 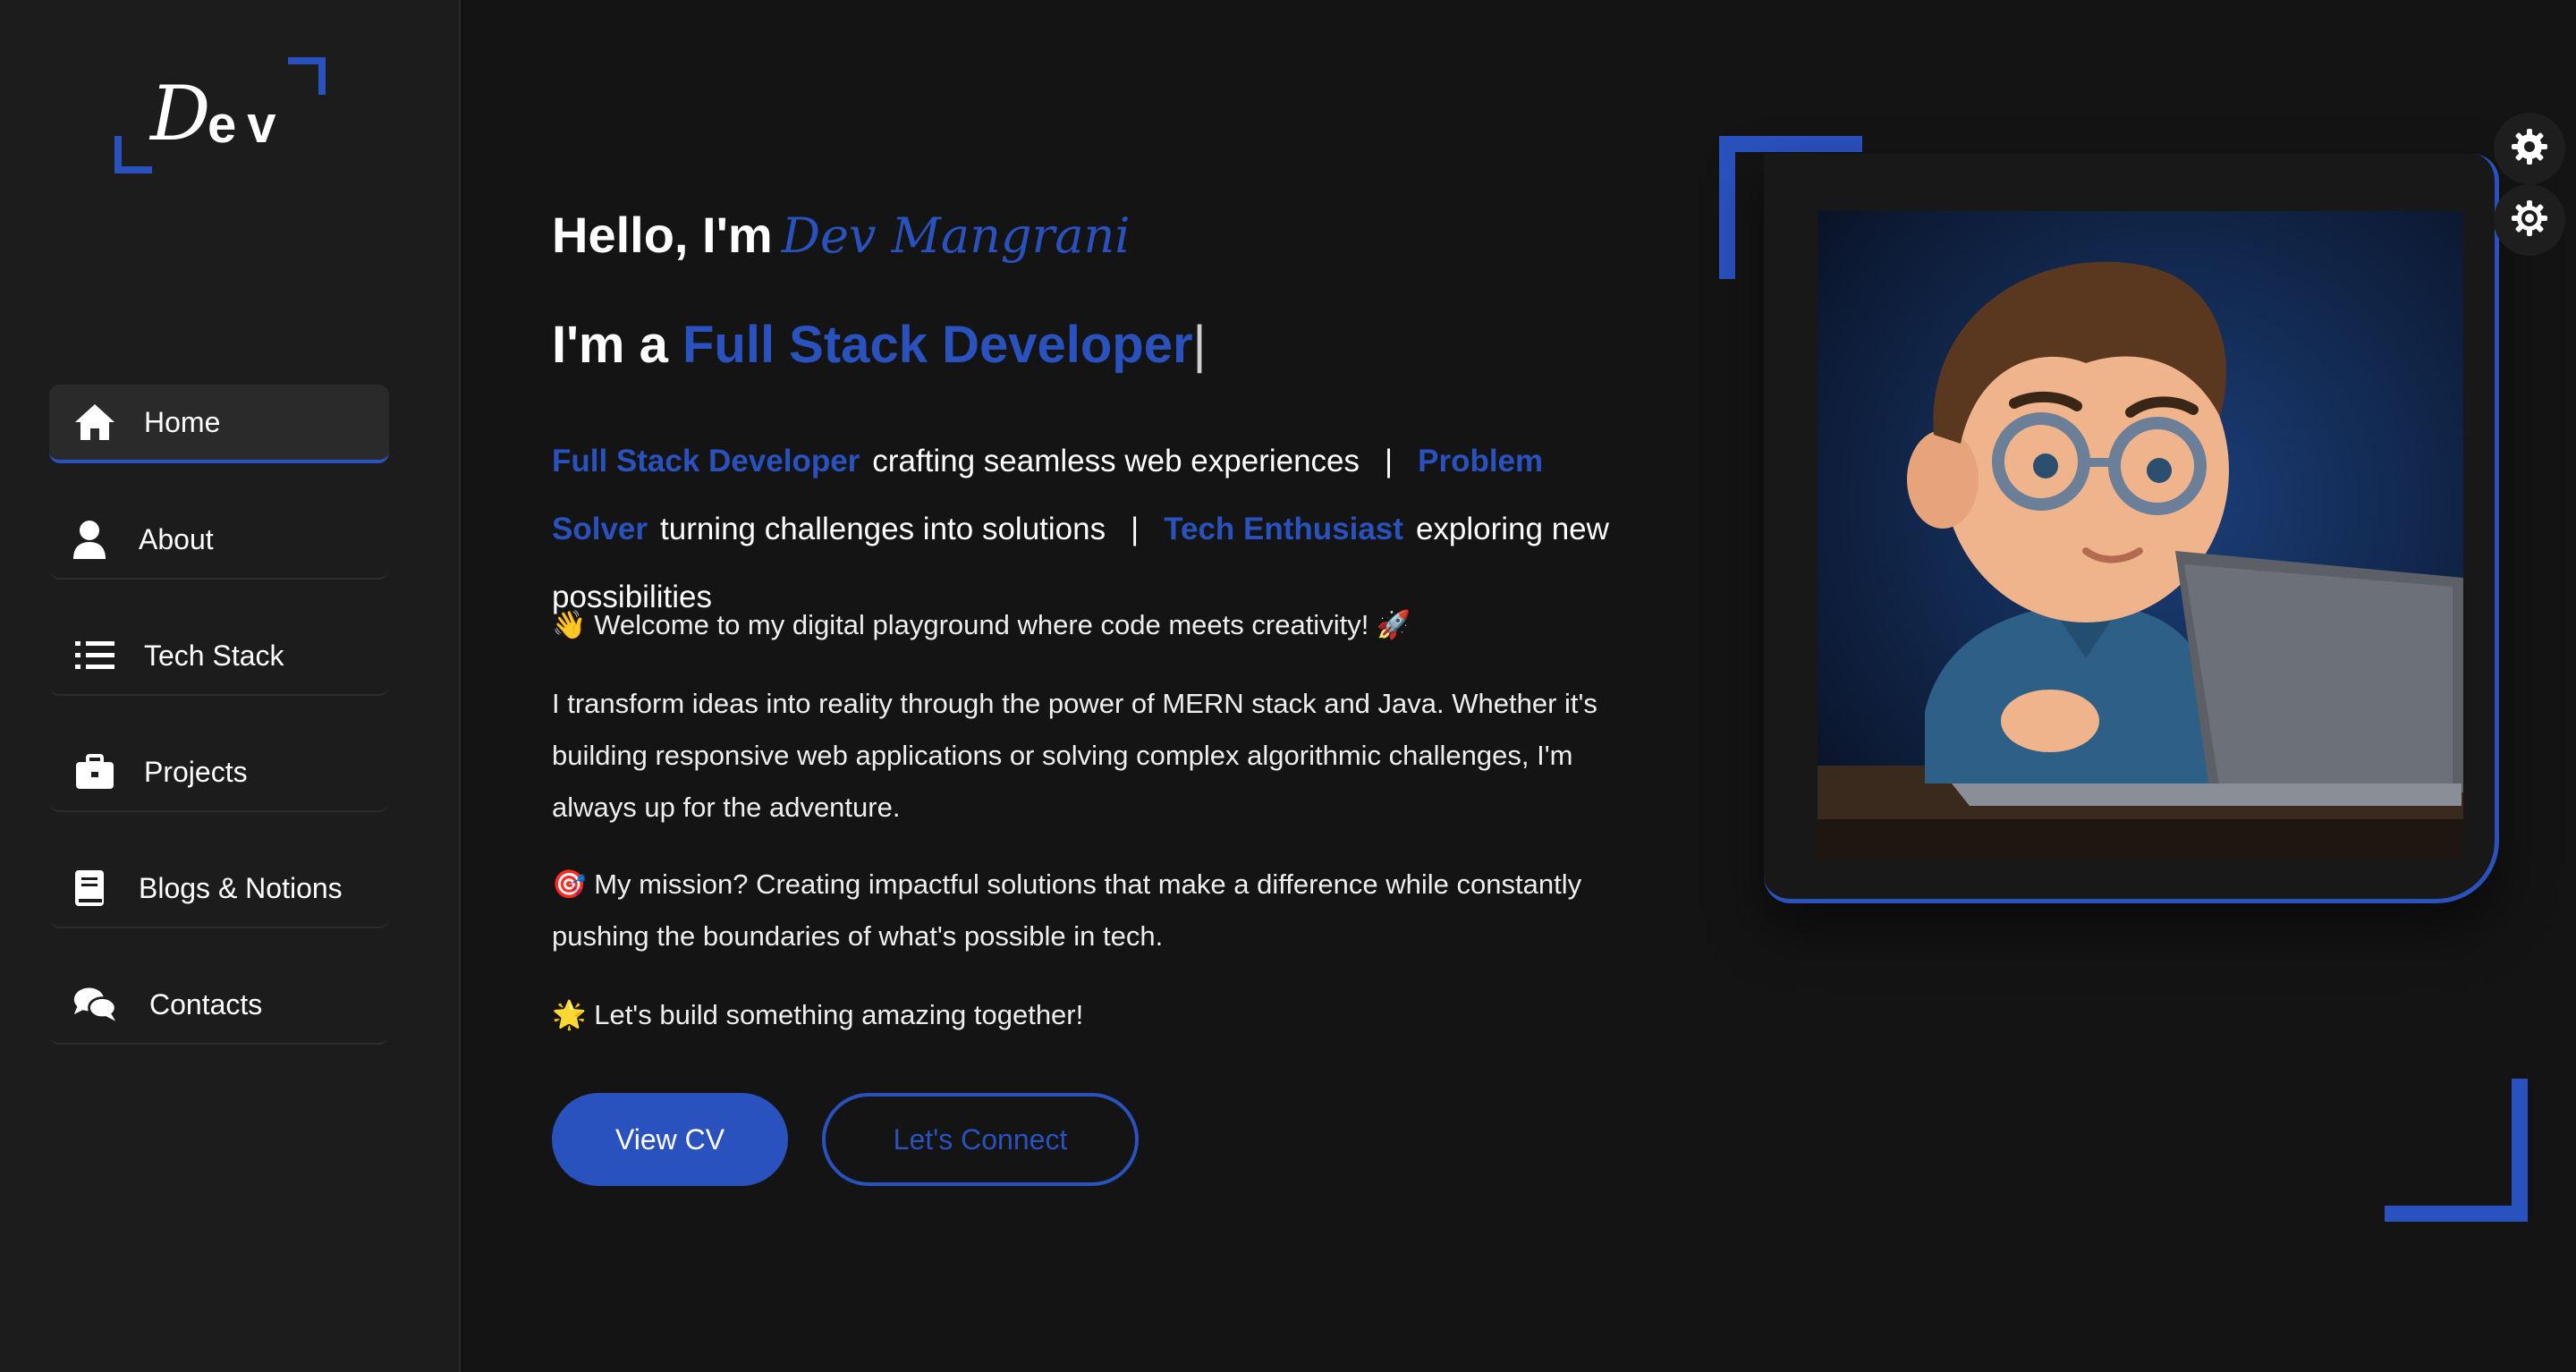 What do you see at coordinates (670, 1139) in the screenshot?
I see `view-cv-button: View CV` at bounding box center [670, 1139].